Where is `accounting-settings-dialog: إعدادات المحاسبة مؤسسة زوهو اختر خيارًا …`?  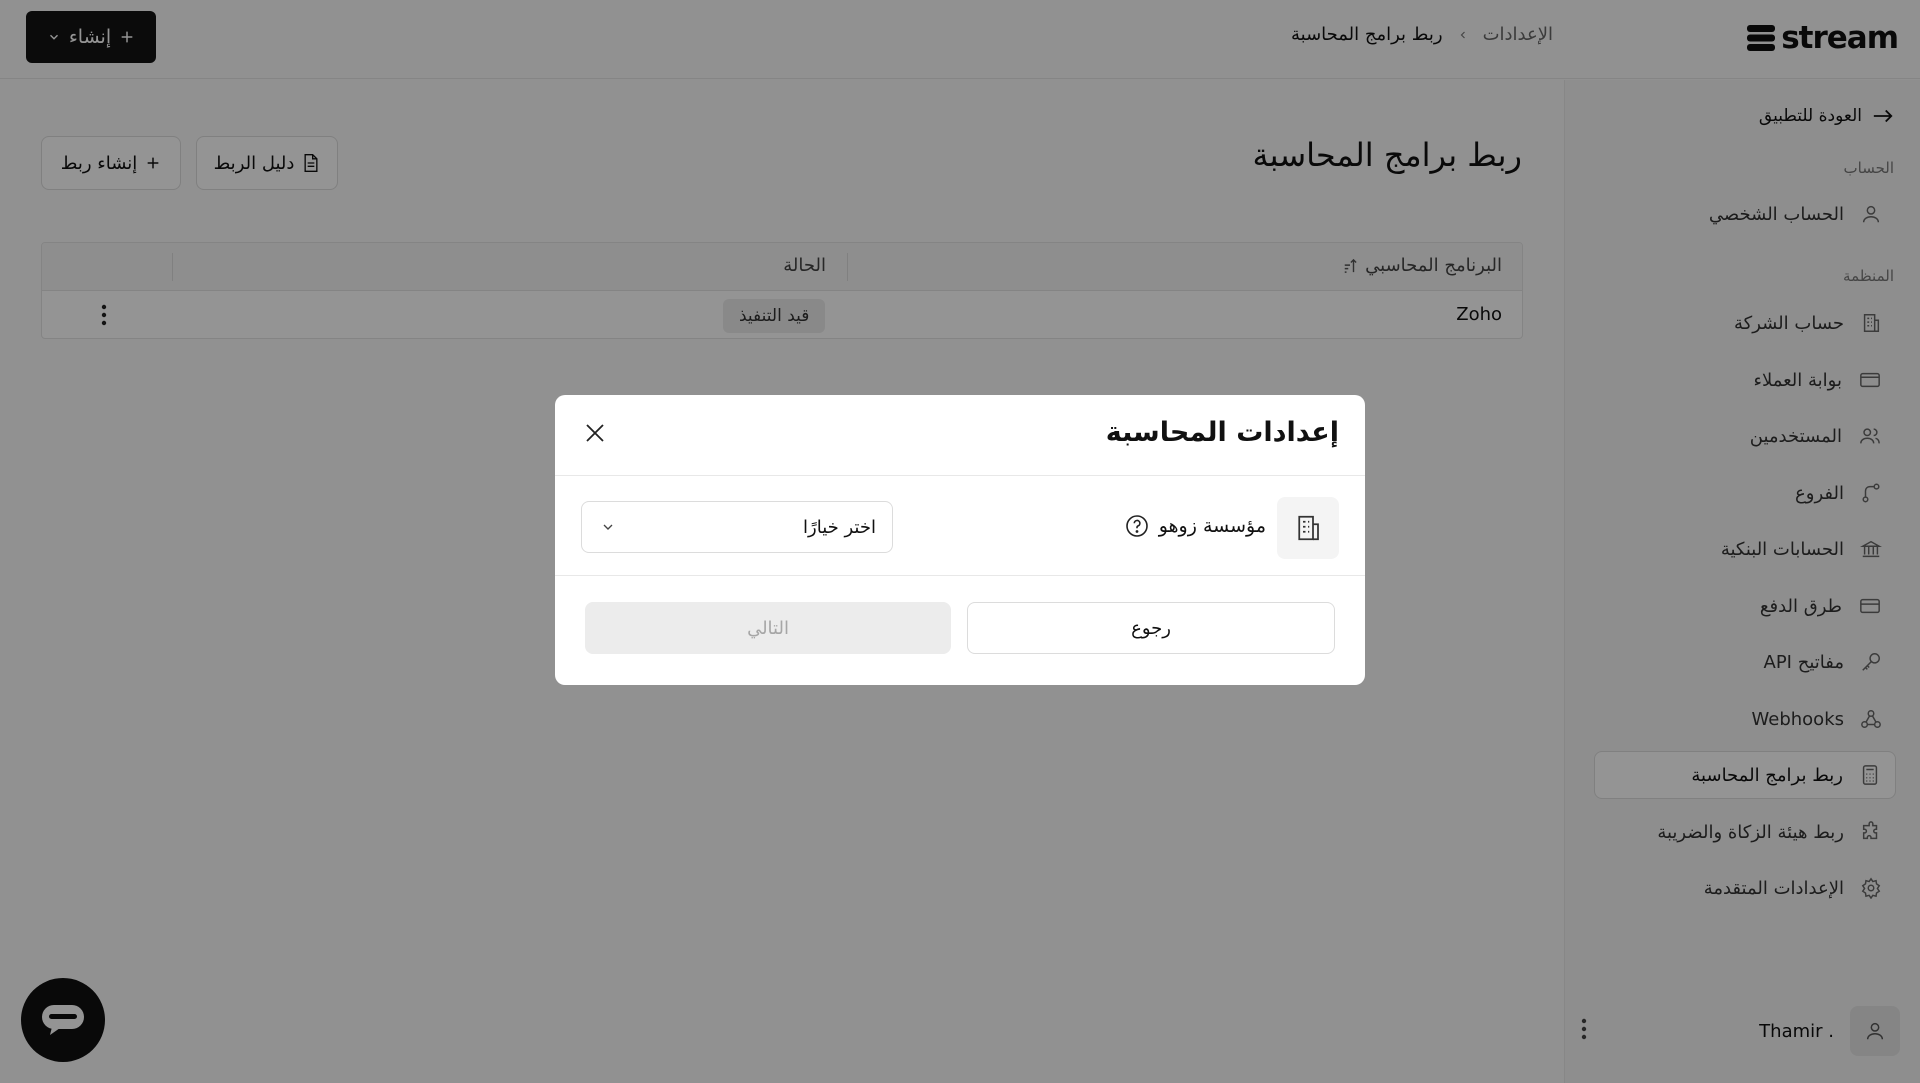
accounting-settings-dialog: إعدادات المحاسبة مؤسسة زوهو اختر خيارًا … is located at coordinates (960, 540).